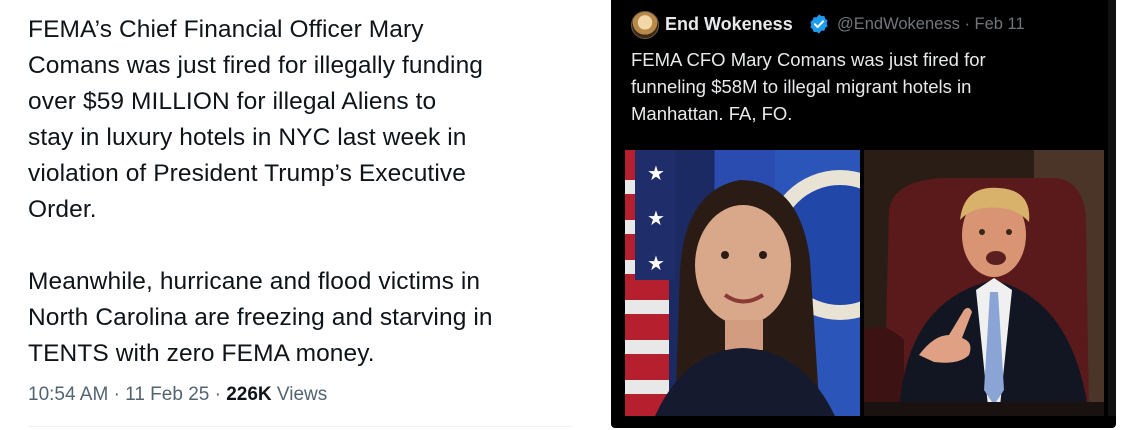  I want to click on tweet-date-link: 11 Feb 25, so click(167, 394).